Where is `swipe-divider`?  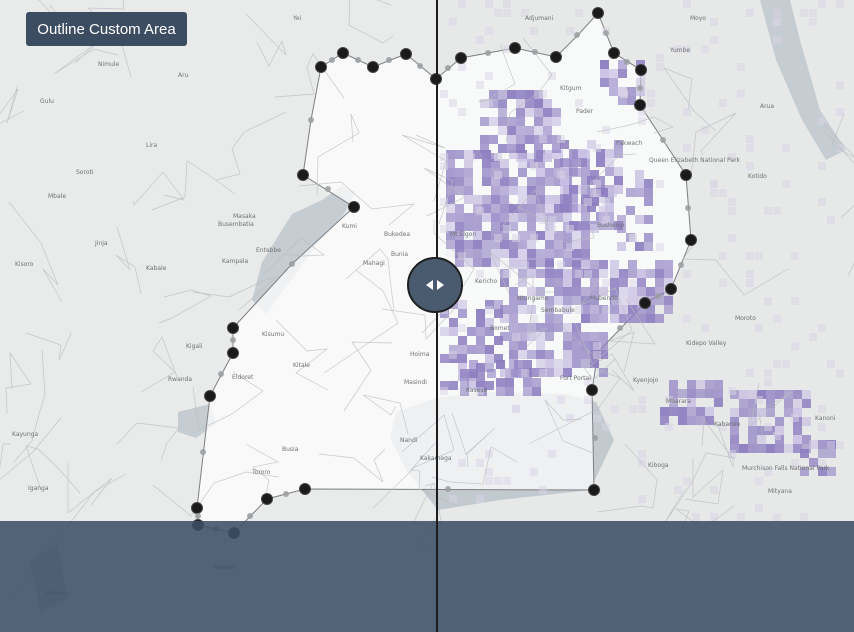
swipe-divider is located at coordinates (437, 316).